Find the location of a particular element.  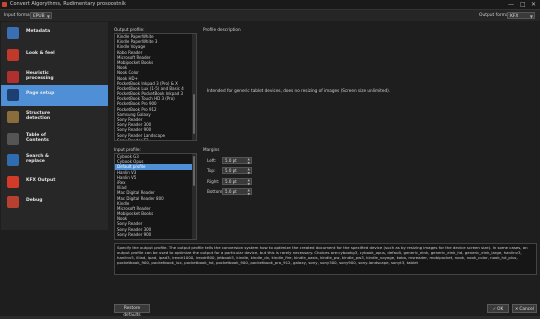

app-icon is located at coordinates (4, 4).